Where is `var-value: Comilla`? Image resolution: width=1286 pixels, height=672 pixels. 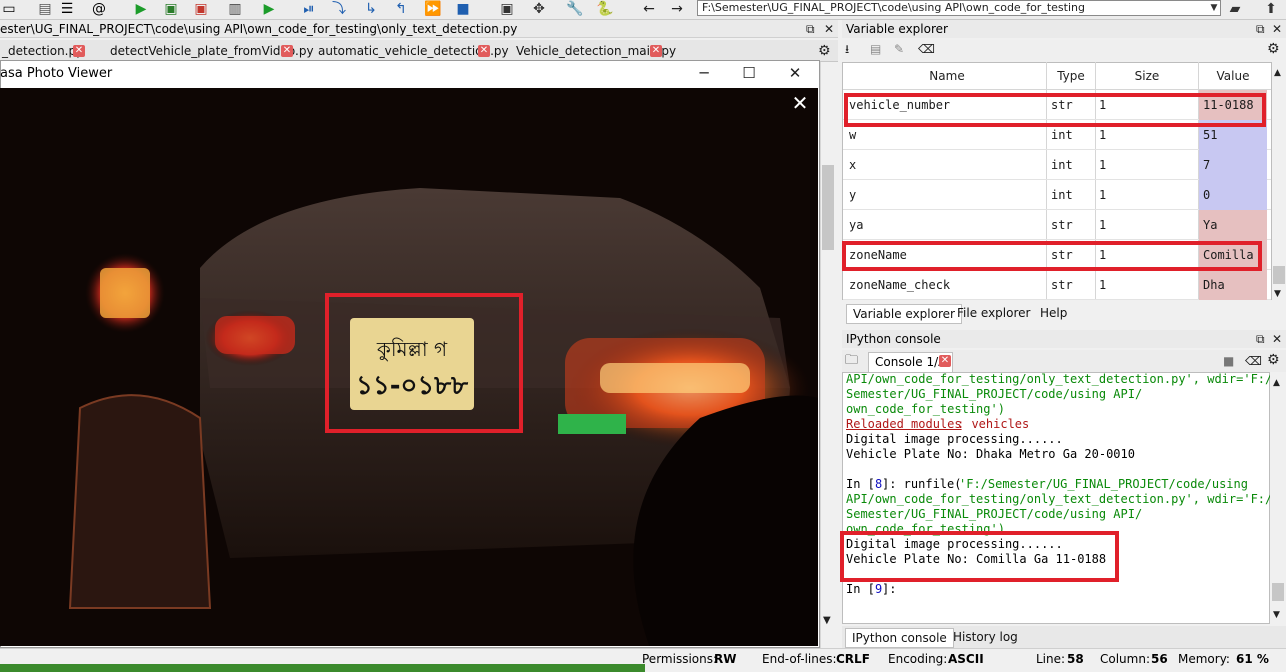
var-value: Comilla is located at coordinates (1228, 255).